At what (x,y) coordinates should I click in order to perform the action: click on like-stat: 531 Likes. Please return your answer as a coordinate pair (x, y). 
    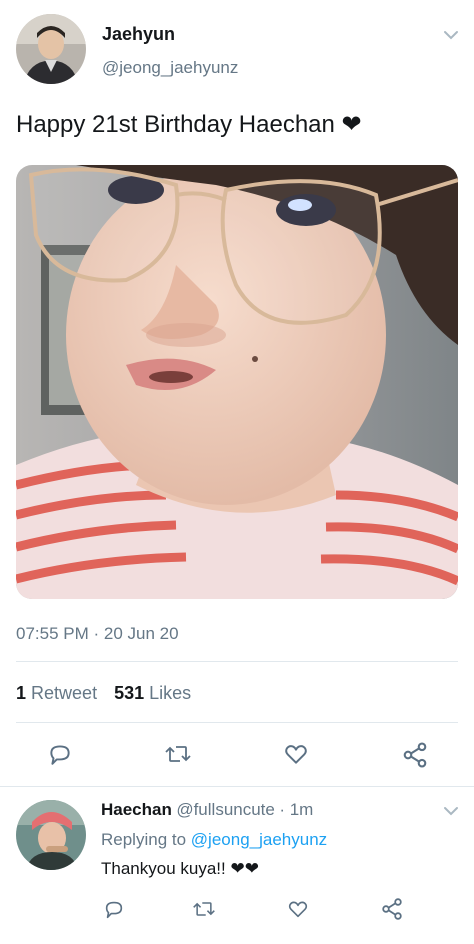
    Looking at the image, I should click on (152, 693).